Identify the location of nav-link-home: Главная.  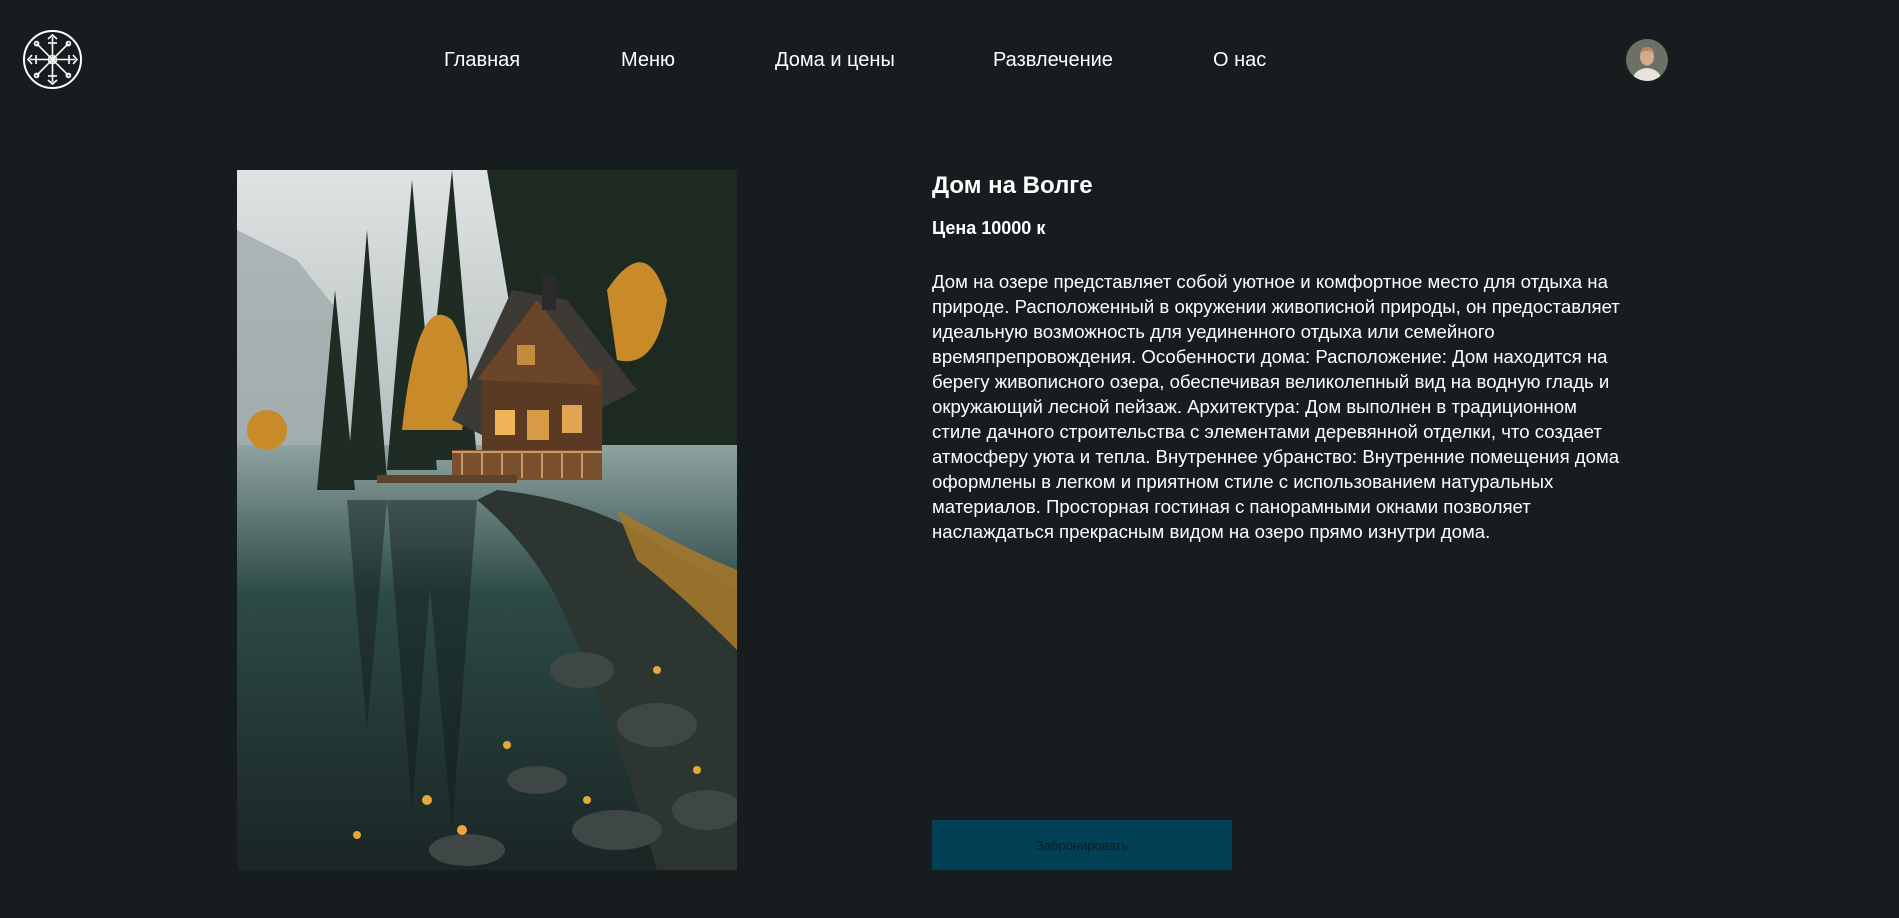
(482, 60).